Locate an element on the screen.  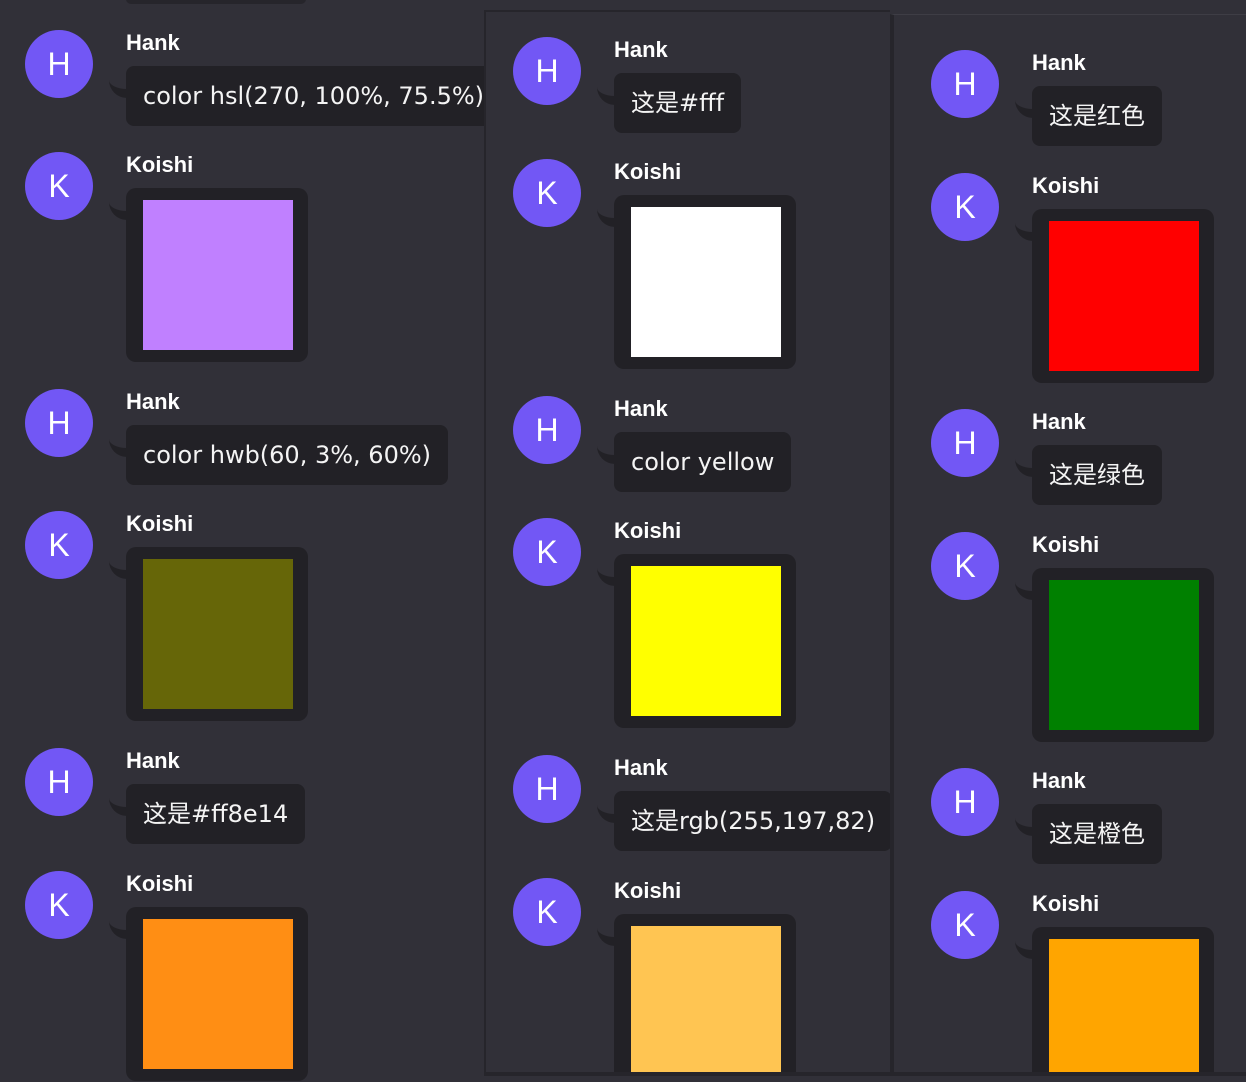
message-bubble: color hsl(270, 100%, 75.5%) is located at coordinates (305, 96).